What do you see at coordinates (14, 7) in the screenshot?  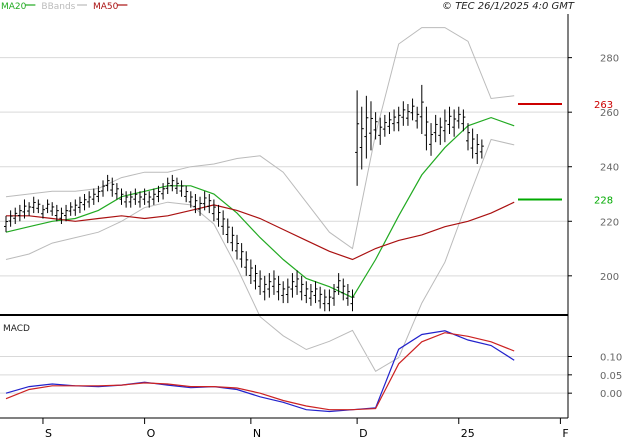 I see `legend-label-ma20: MA20` at bounding box center [14, 7].